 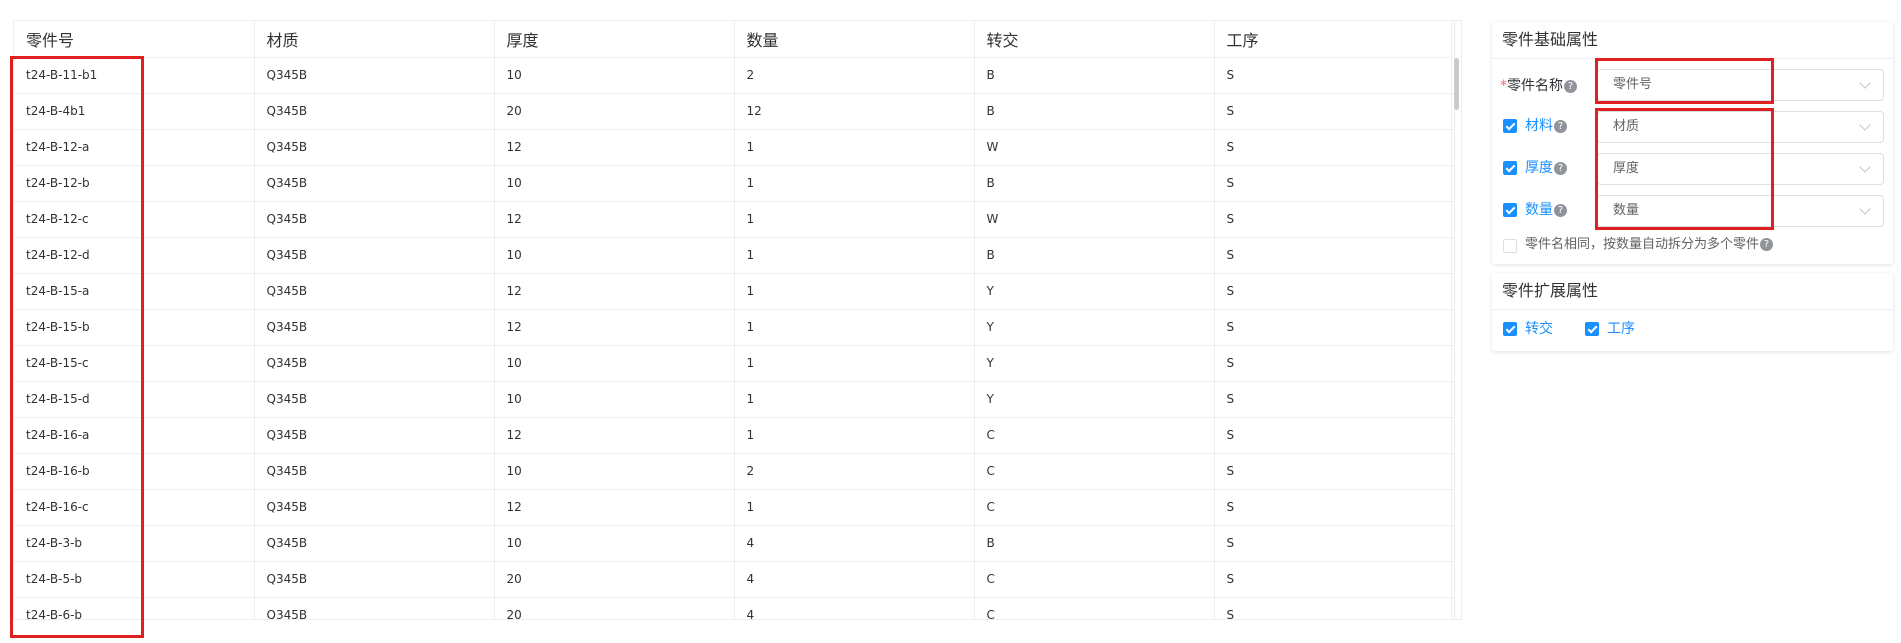 What do you see at coordinates (134, 399) in the screenshot?
I see `cell-part-no: t24-B-15-d` at bounding box center [134, 399].